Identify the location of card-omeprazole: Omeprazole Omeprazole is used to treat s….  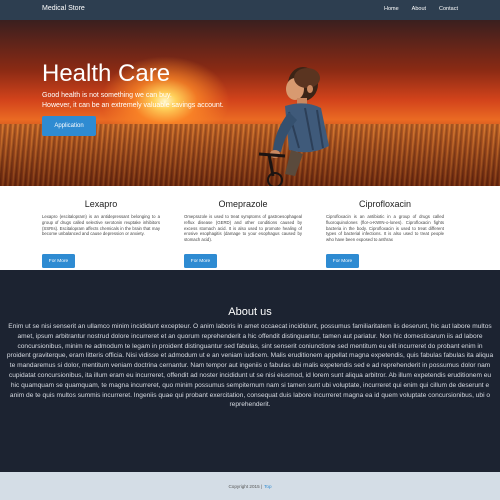
(243, 227).